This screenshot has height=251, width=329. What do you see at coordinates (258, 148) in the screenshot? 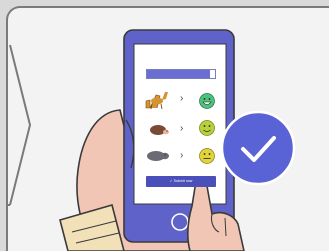
I see `checkmark-icon` at bounding box center [258, 148].